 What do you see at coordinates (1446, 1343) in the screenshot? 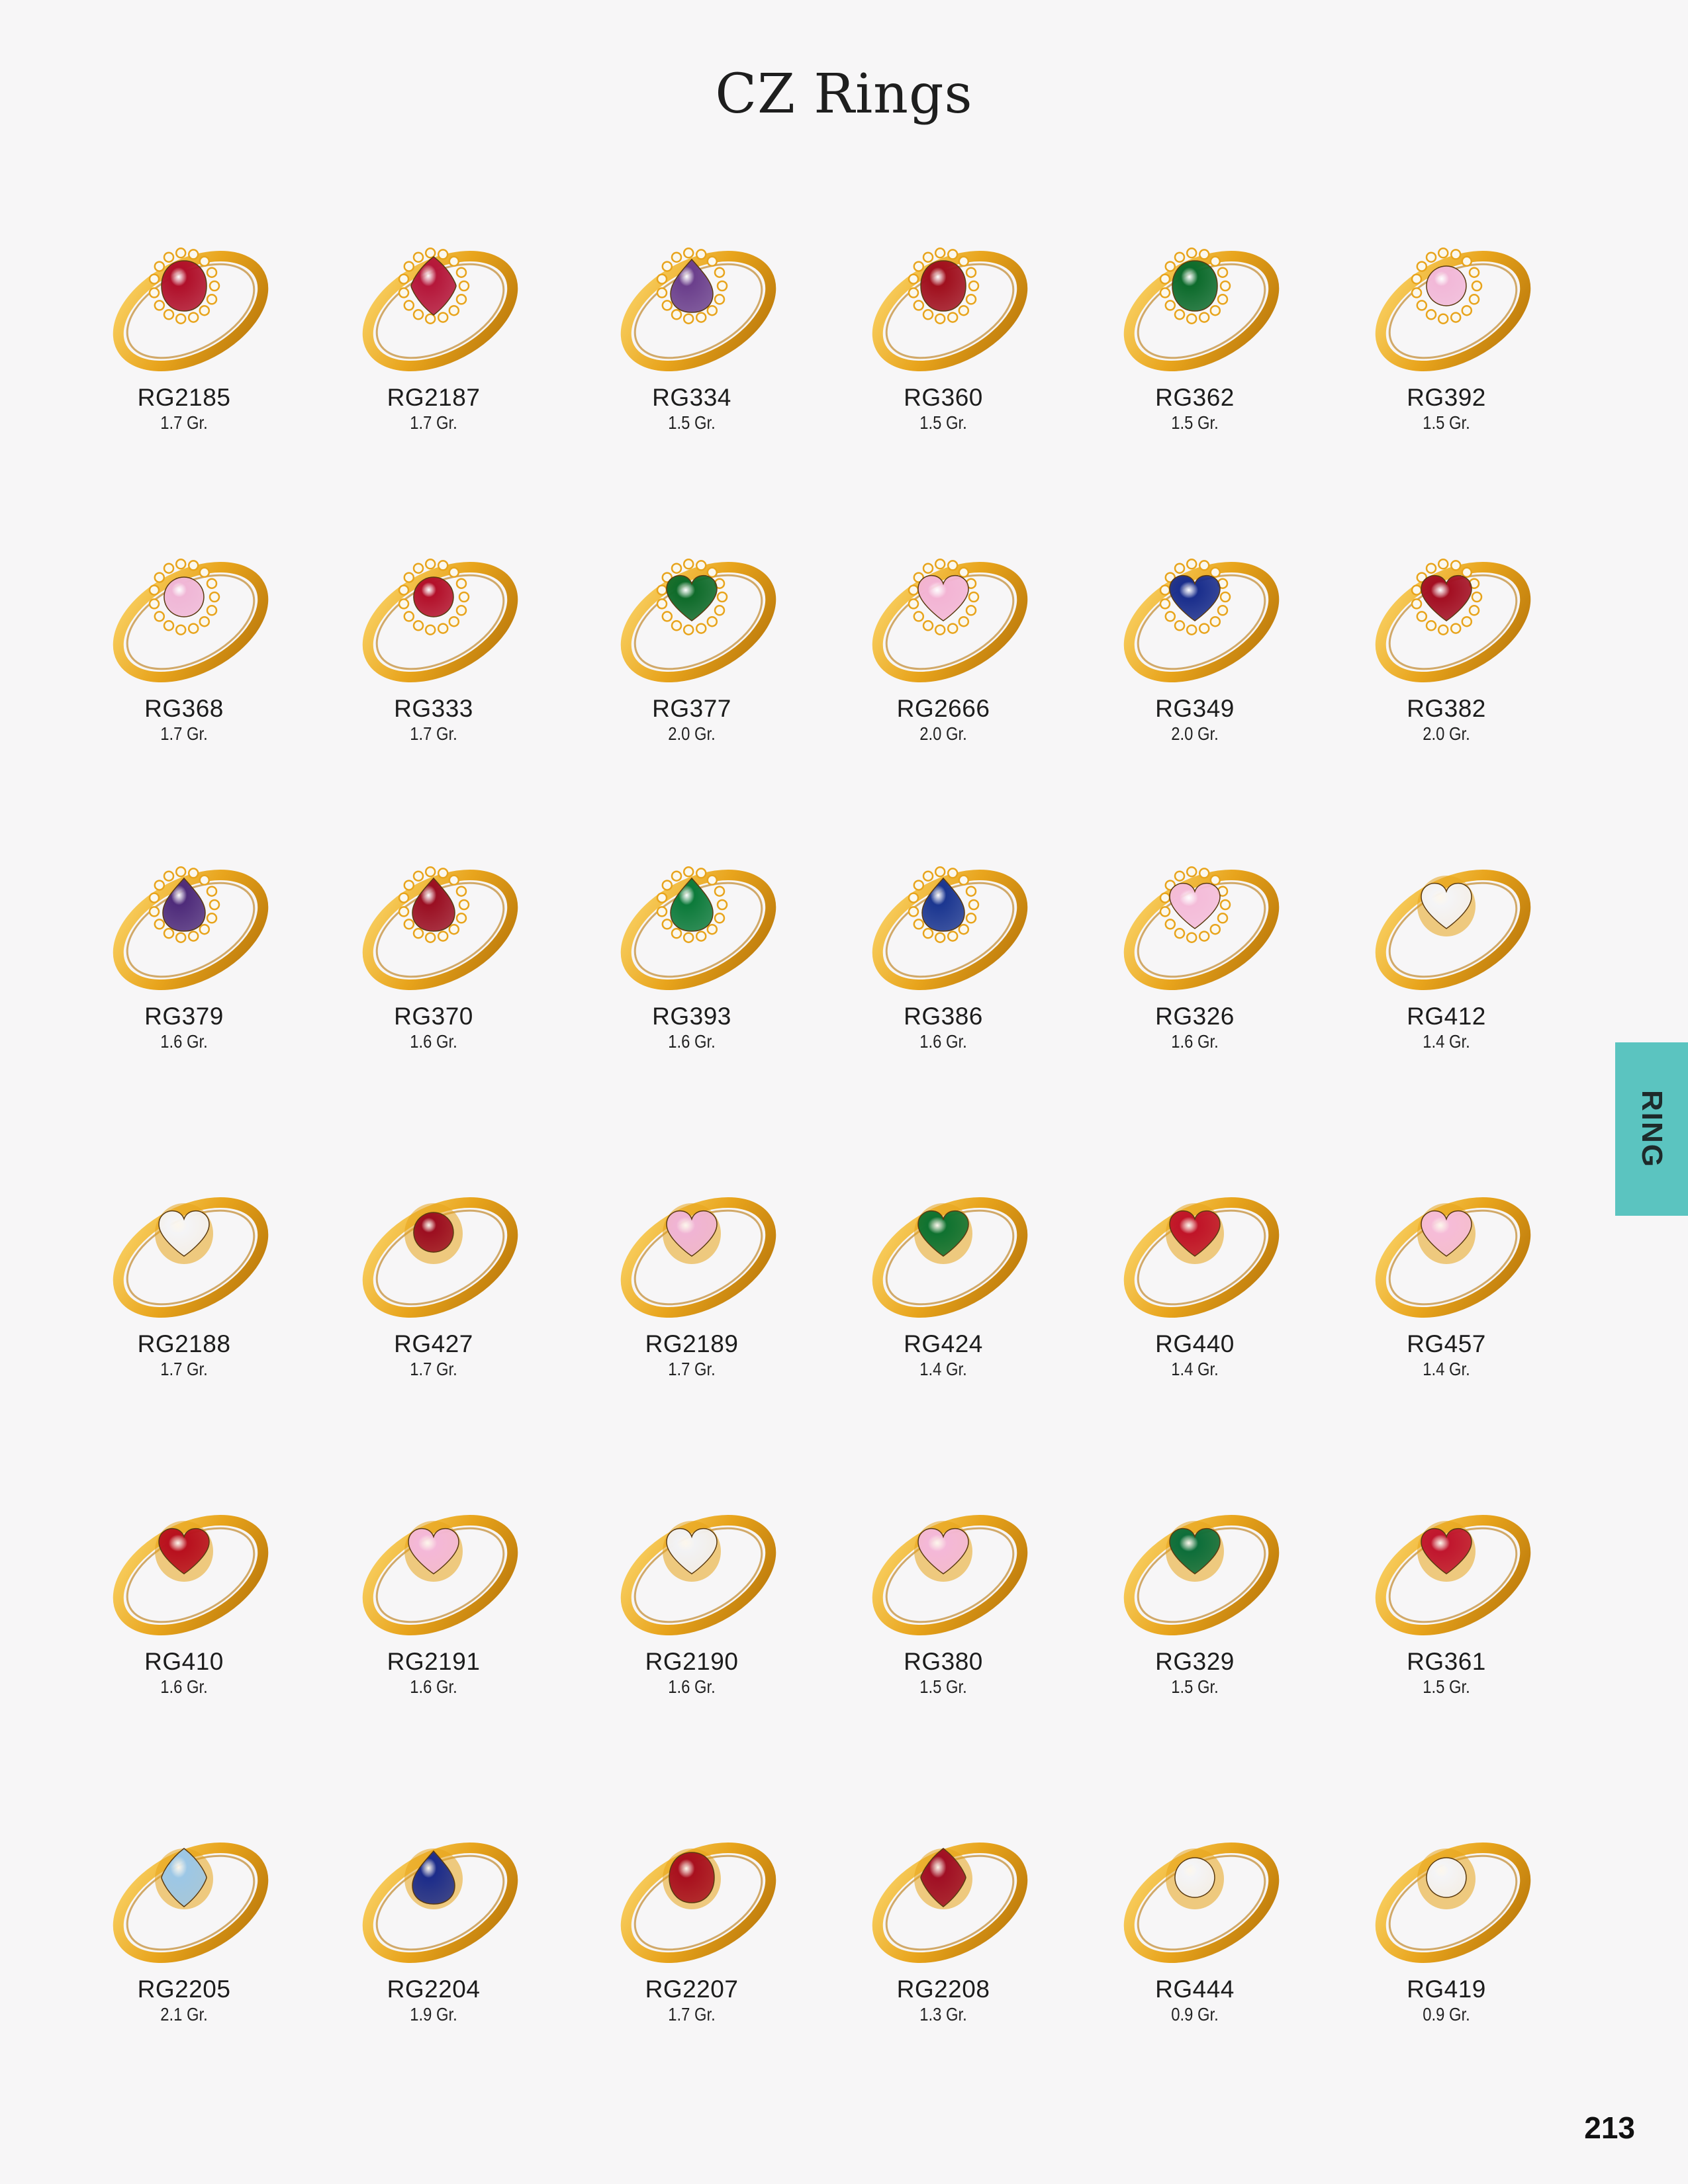
I see `product-code: RG457` at bounding box center [1446, 1343].